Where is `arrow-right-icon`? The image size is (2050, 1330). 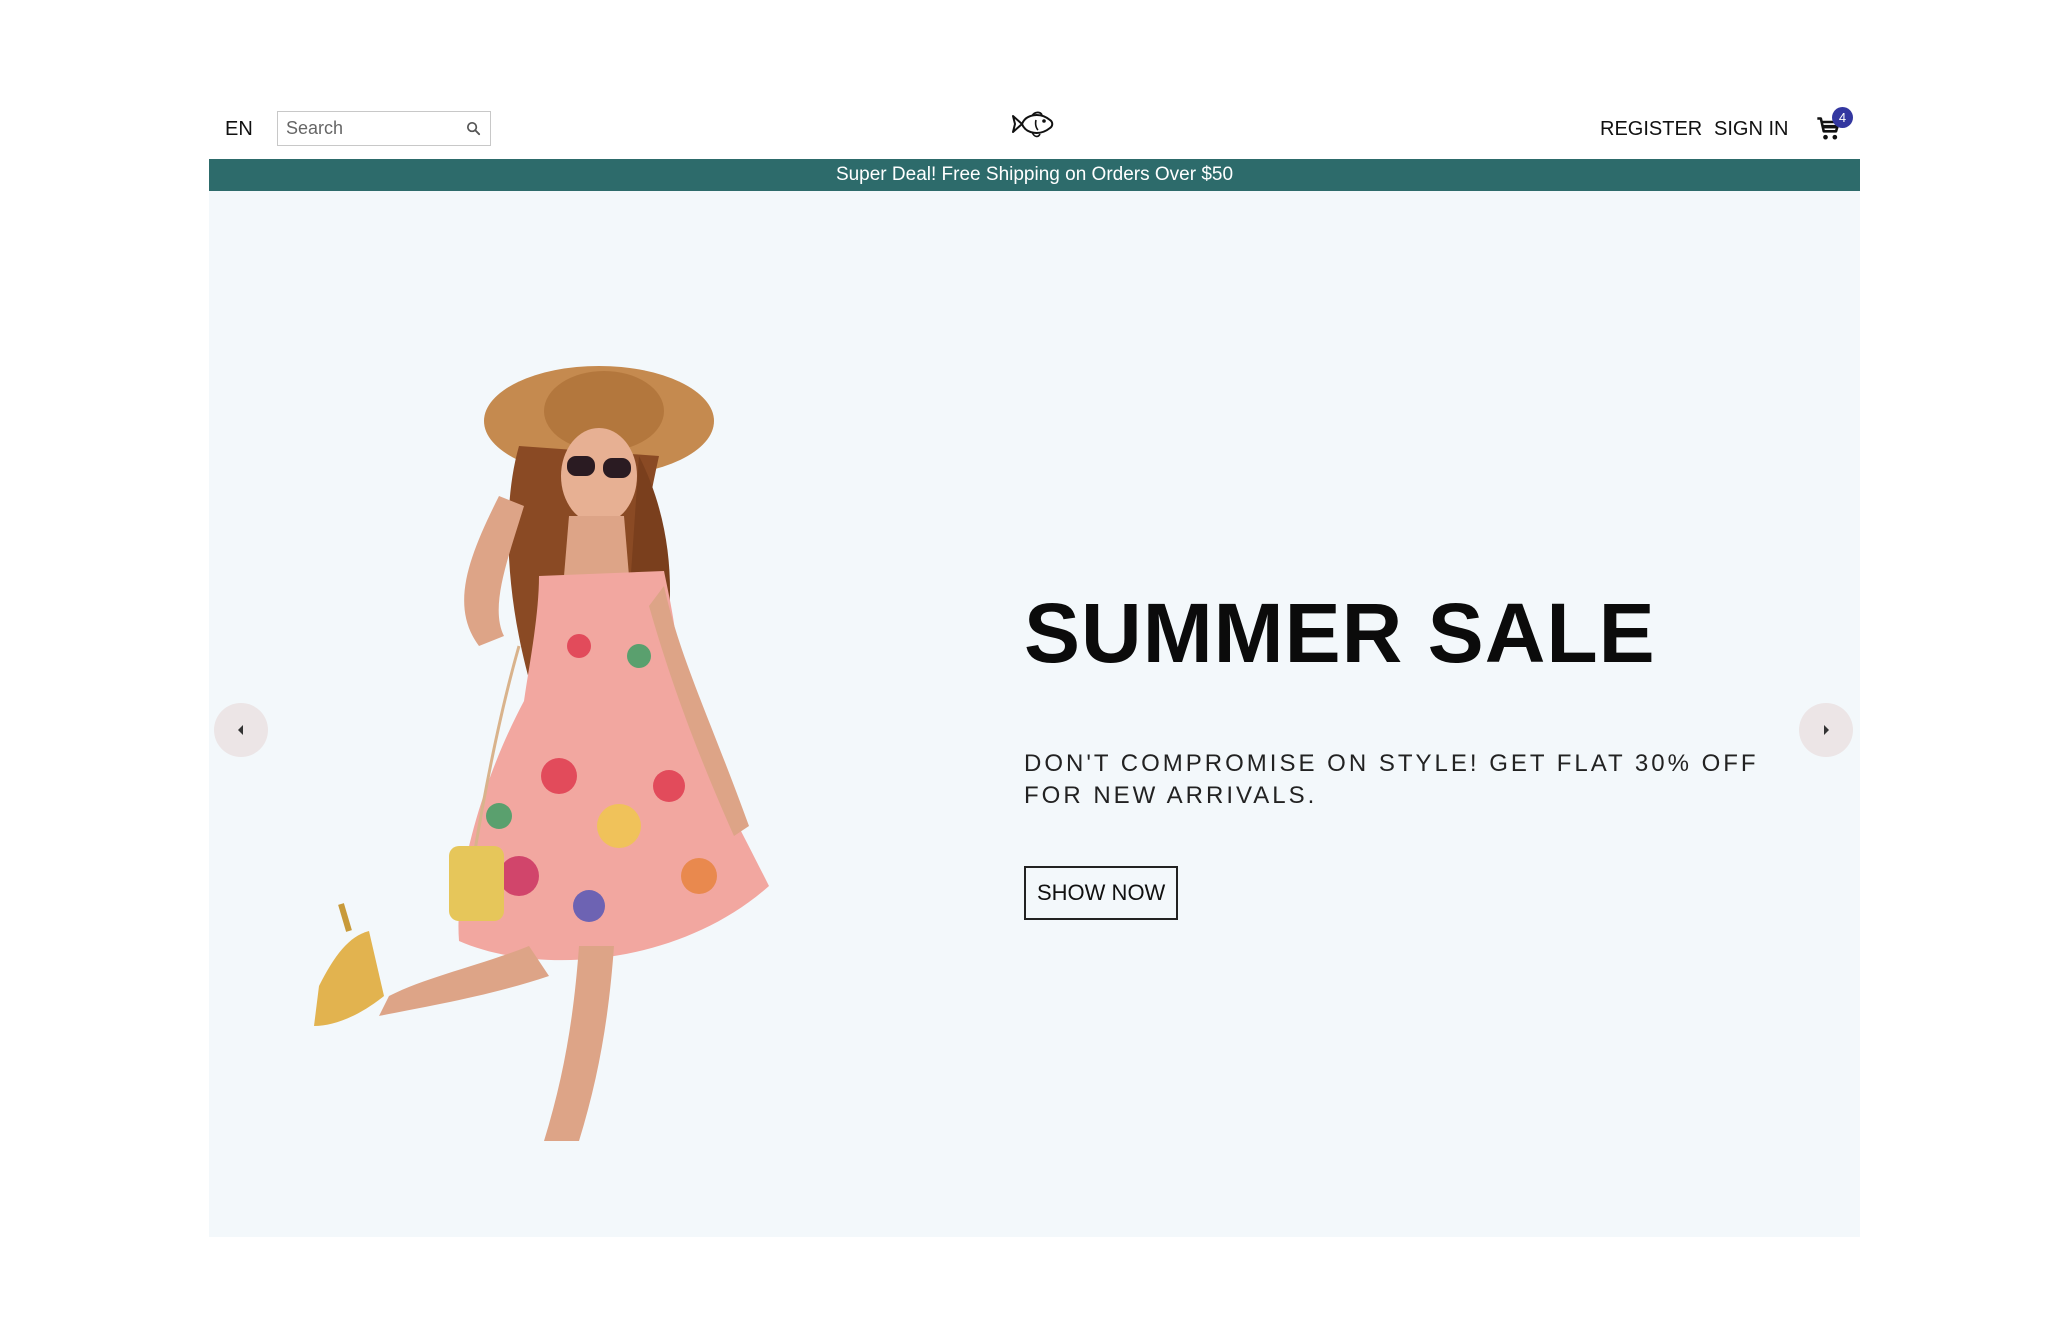 arrow-right-icon is located at coordinates (1826, 730).